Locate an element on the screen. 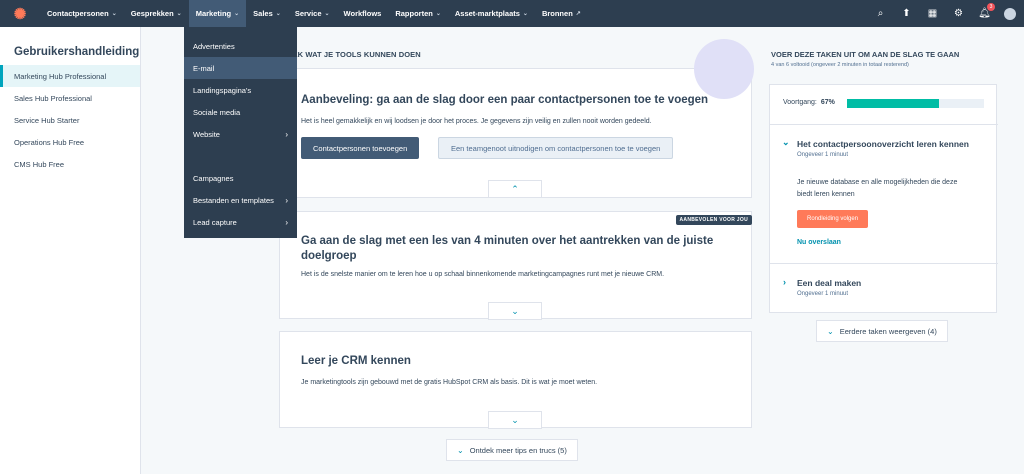  task-title: Het contactpersoonoverzicht leren kennen is located at coordinates (883, 144).